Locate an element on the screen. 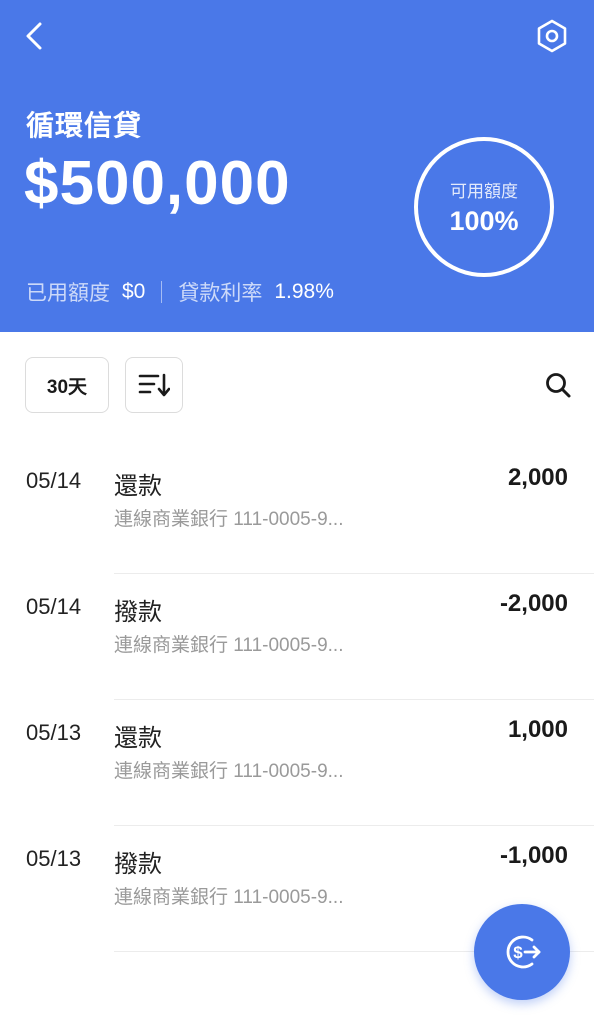  date-range-filter-button: 30天 is located at coordinates (67, 385).